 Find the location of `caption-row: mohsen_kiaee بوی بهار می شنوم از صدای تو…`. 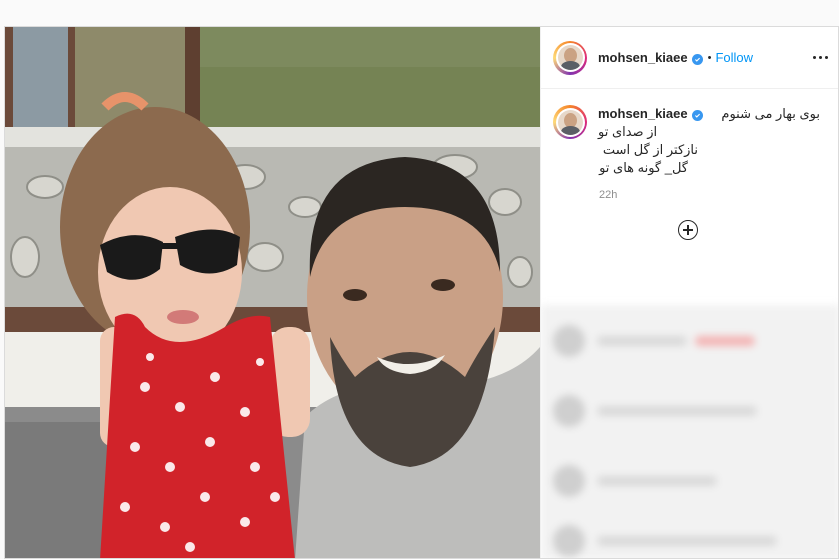

caption-row: mohsen_kiaee بوی بهار می شنوم از صدای تو… is located at coordinates (690, 141).